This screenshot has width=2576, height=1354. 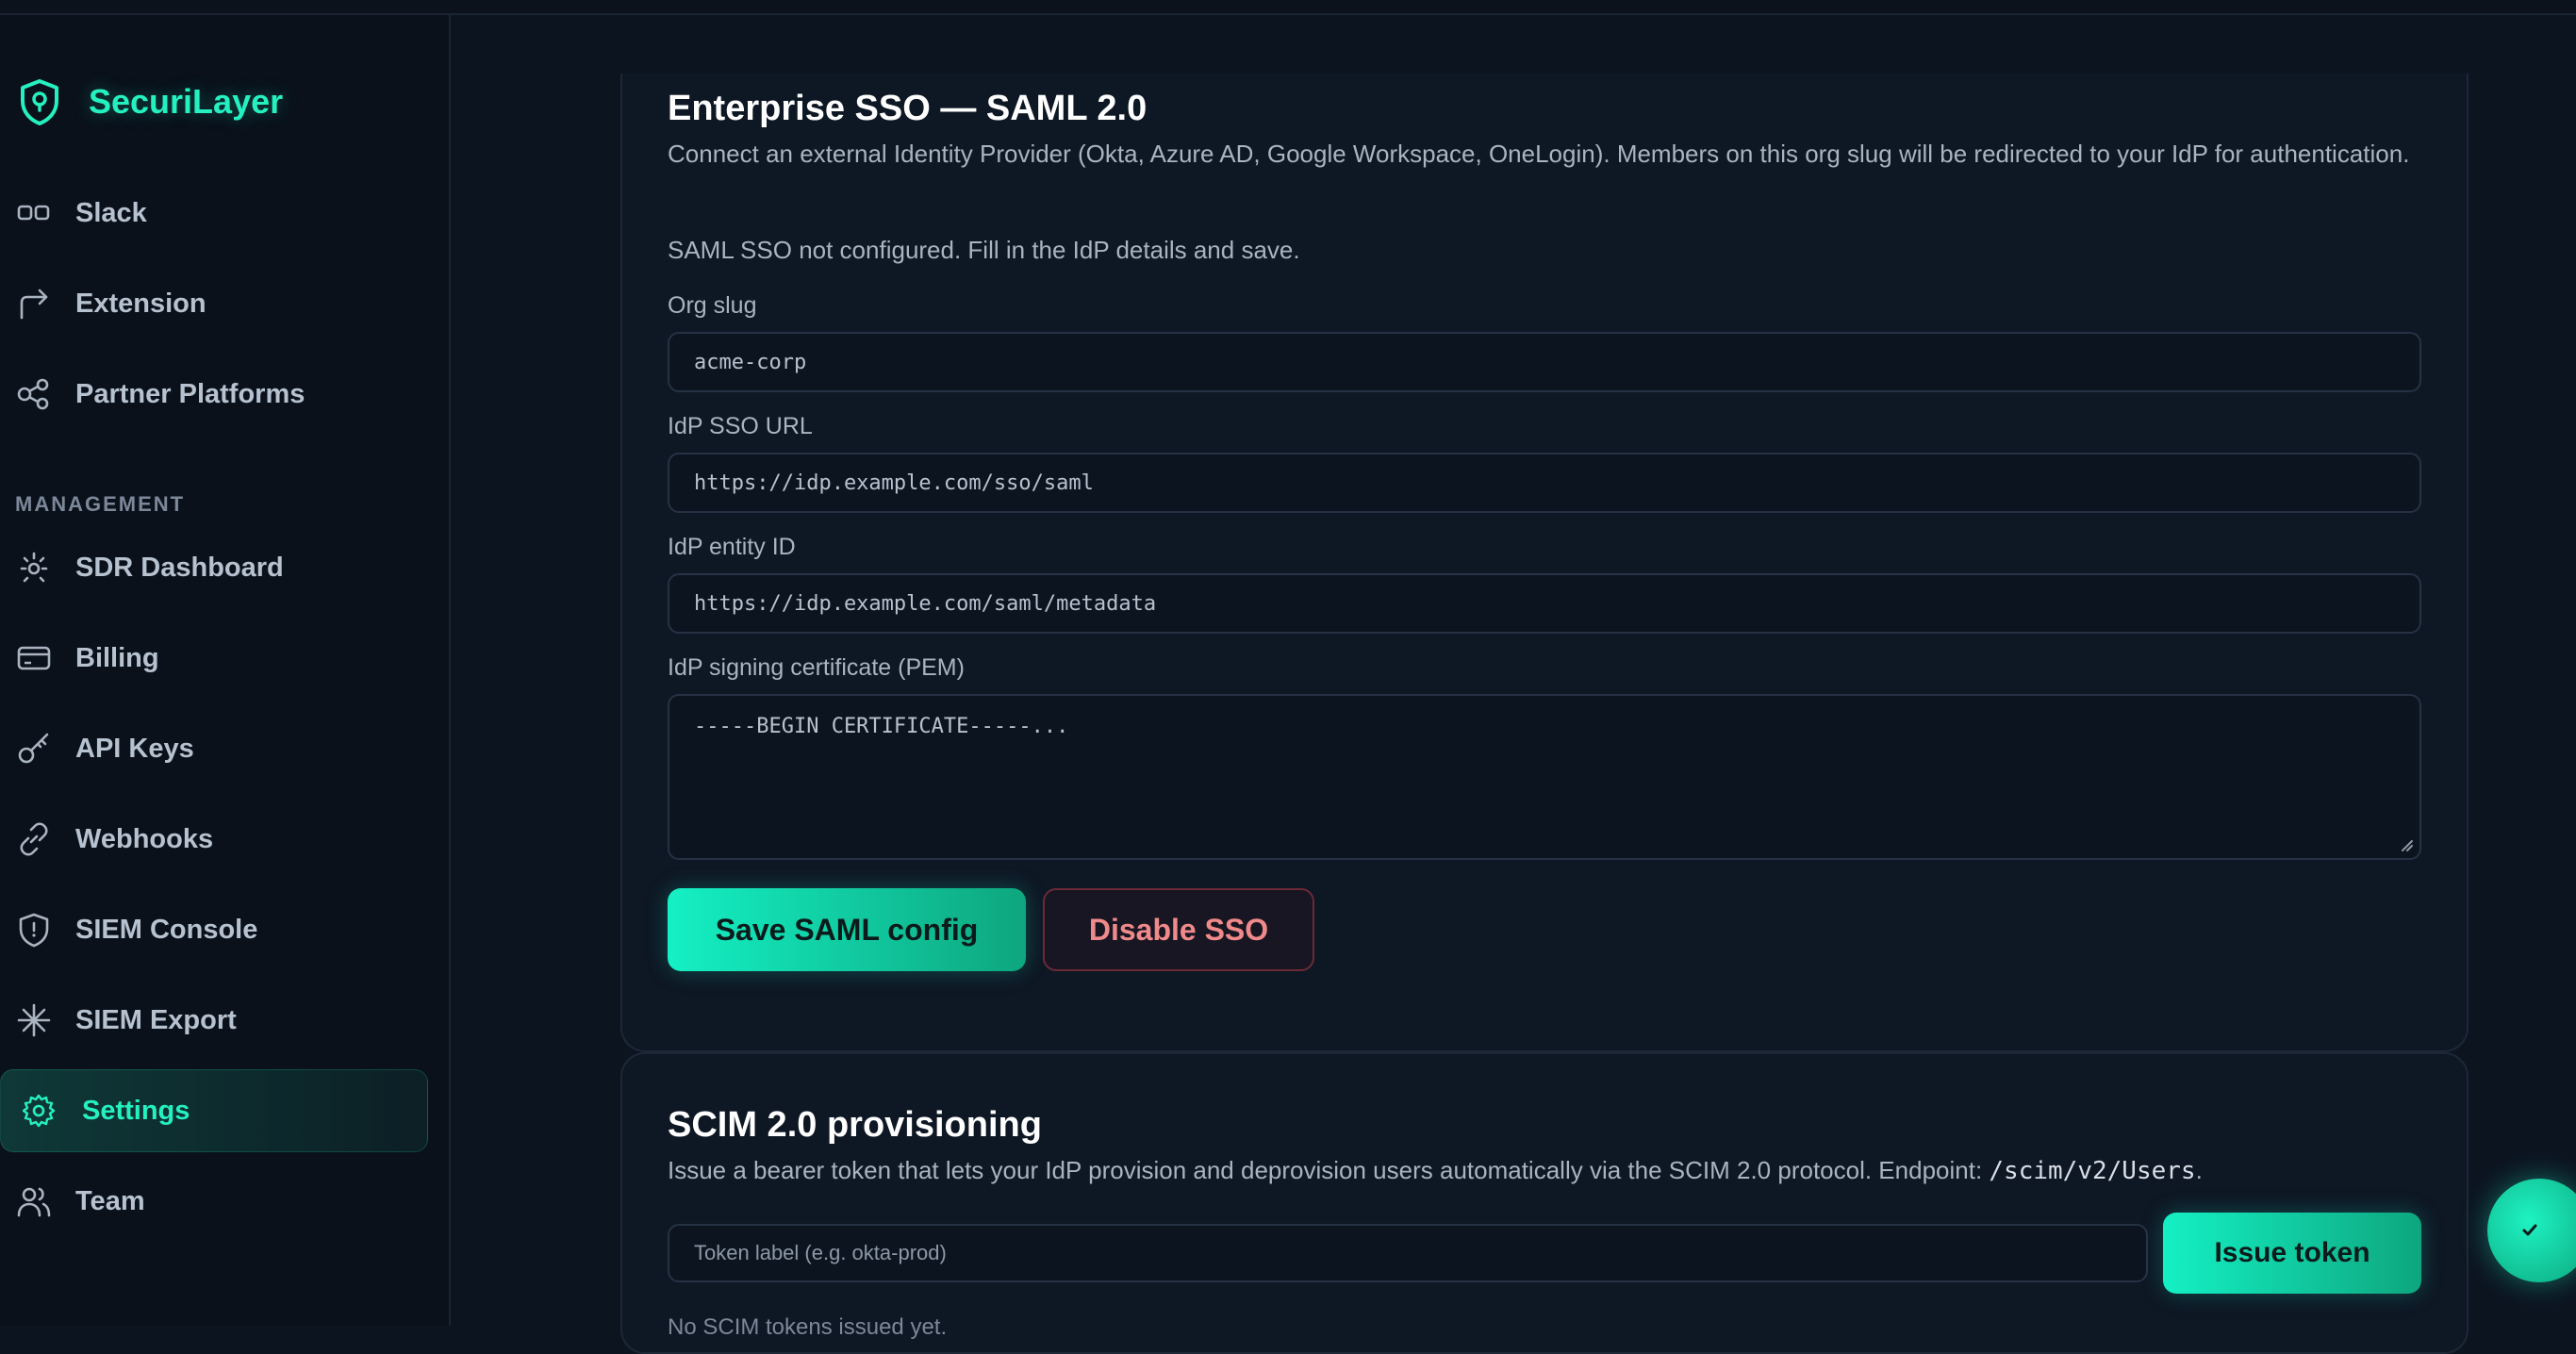 I want to click on sso-title: Enterprise SSO — SAML 2.0, so click(x=908, y=108).